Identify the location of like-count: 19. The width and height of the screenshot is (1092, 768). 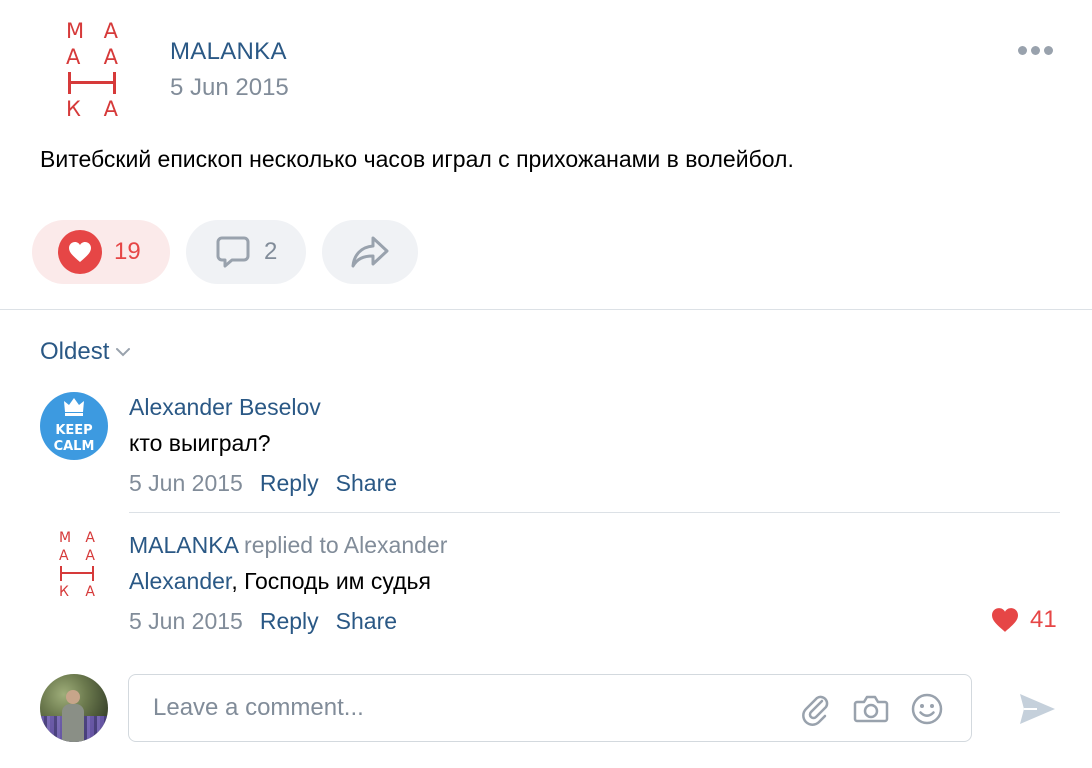
(127, 251).